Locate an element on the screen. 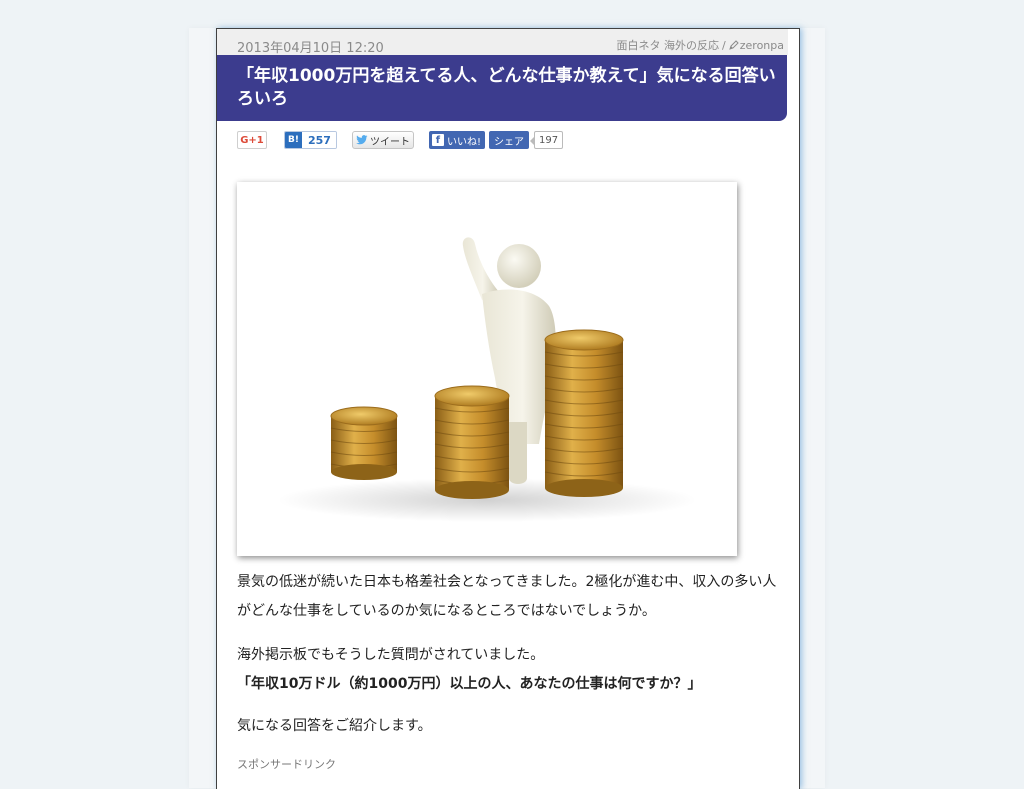  sponsored-link-label: スポンサードリンク is located at coordinates (286, 764).